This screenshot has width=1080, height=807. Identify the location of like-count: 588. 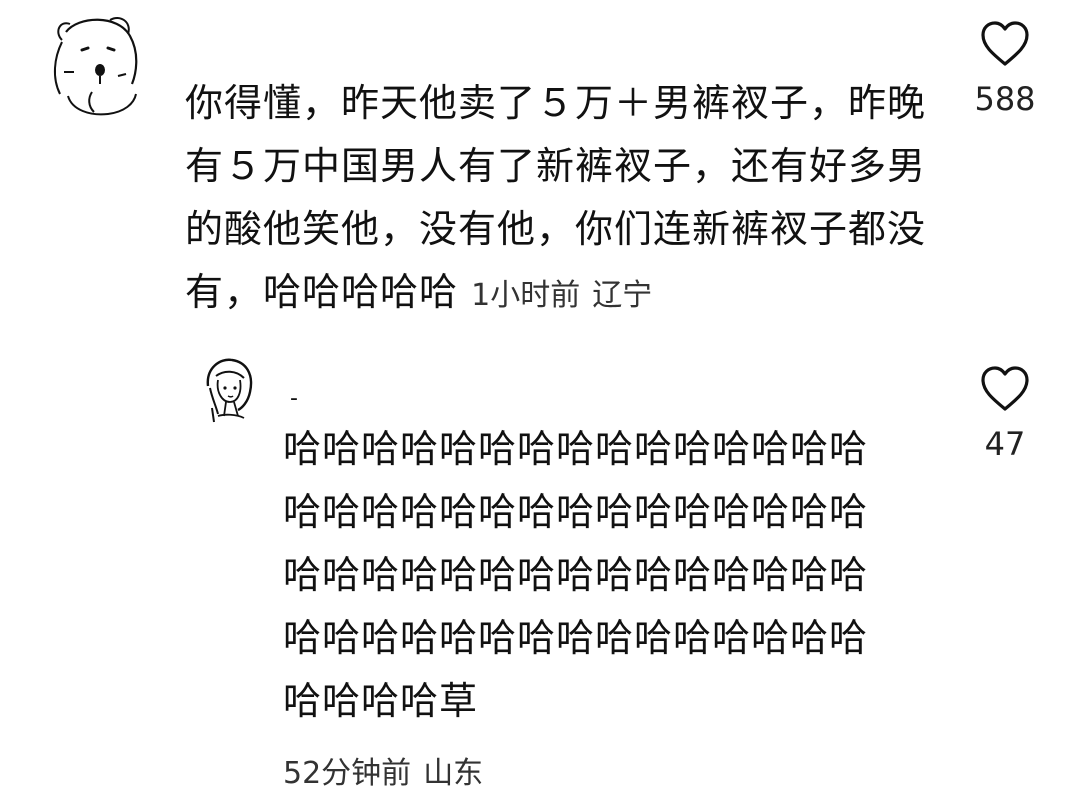
(1005, 99).